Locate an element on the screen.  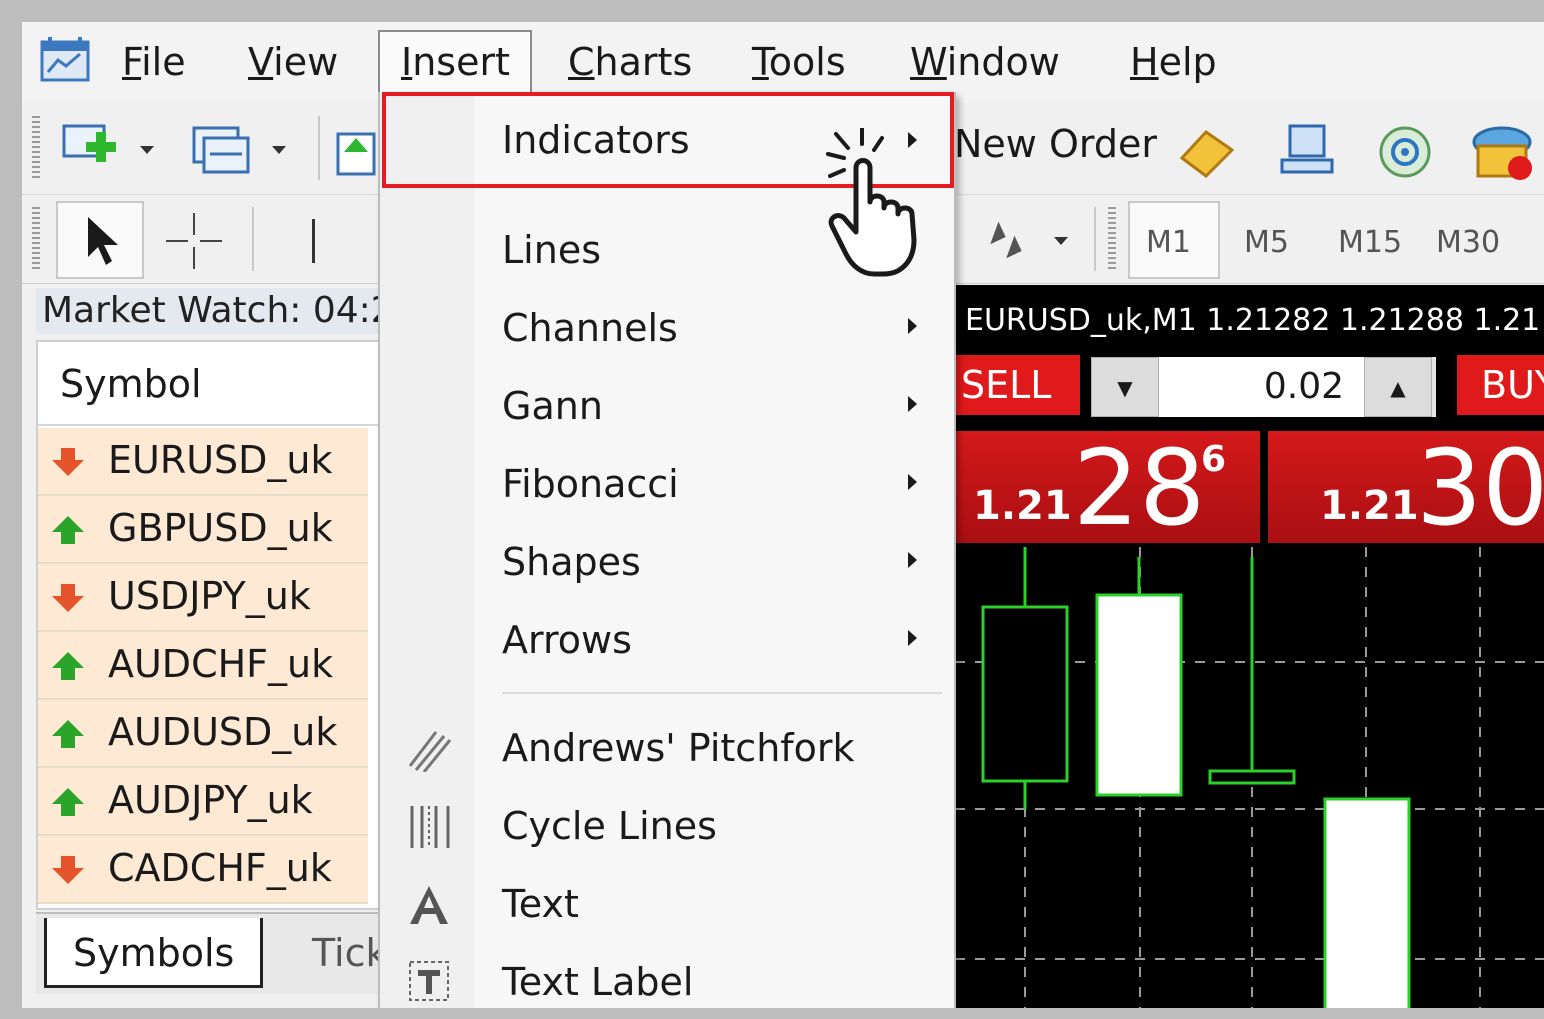
new-order-button: New Order is located at coordinates (1055, 144).